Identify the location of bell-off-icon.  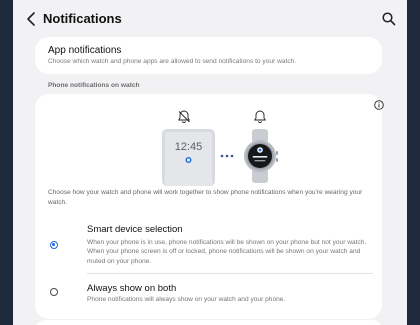
(184, 117).